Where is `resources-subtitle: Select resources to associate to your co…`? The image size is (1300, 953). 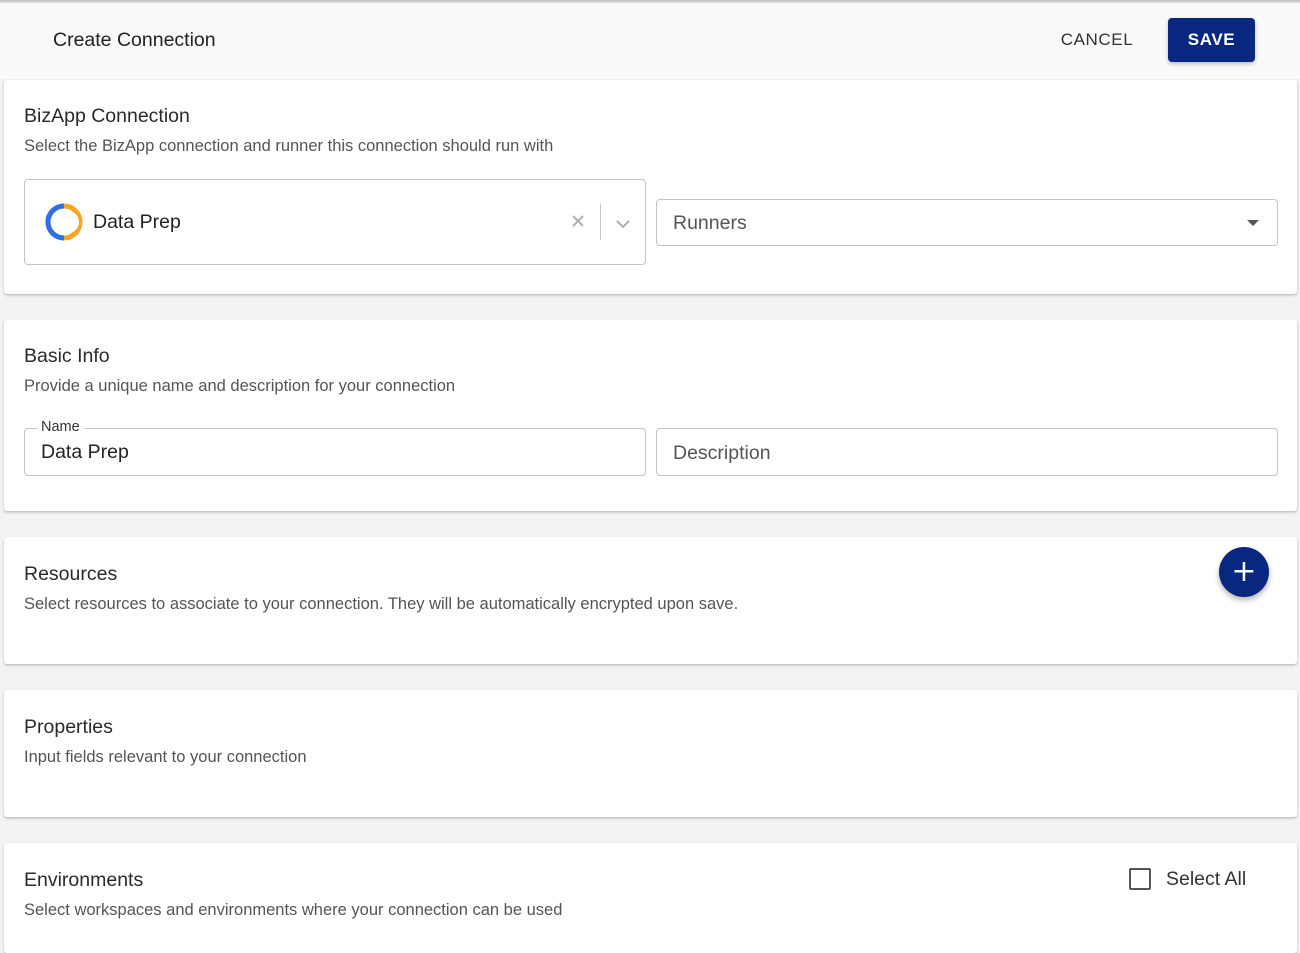 resources-subtitle: Select resources to associate to your co… is located at coordinates (381, 604).